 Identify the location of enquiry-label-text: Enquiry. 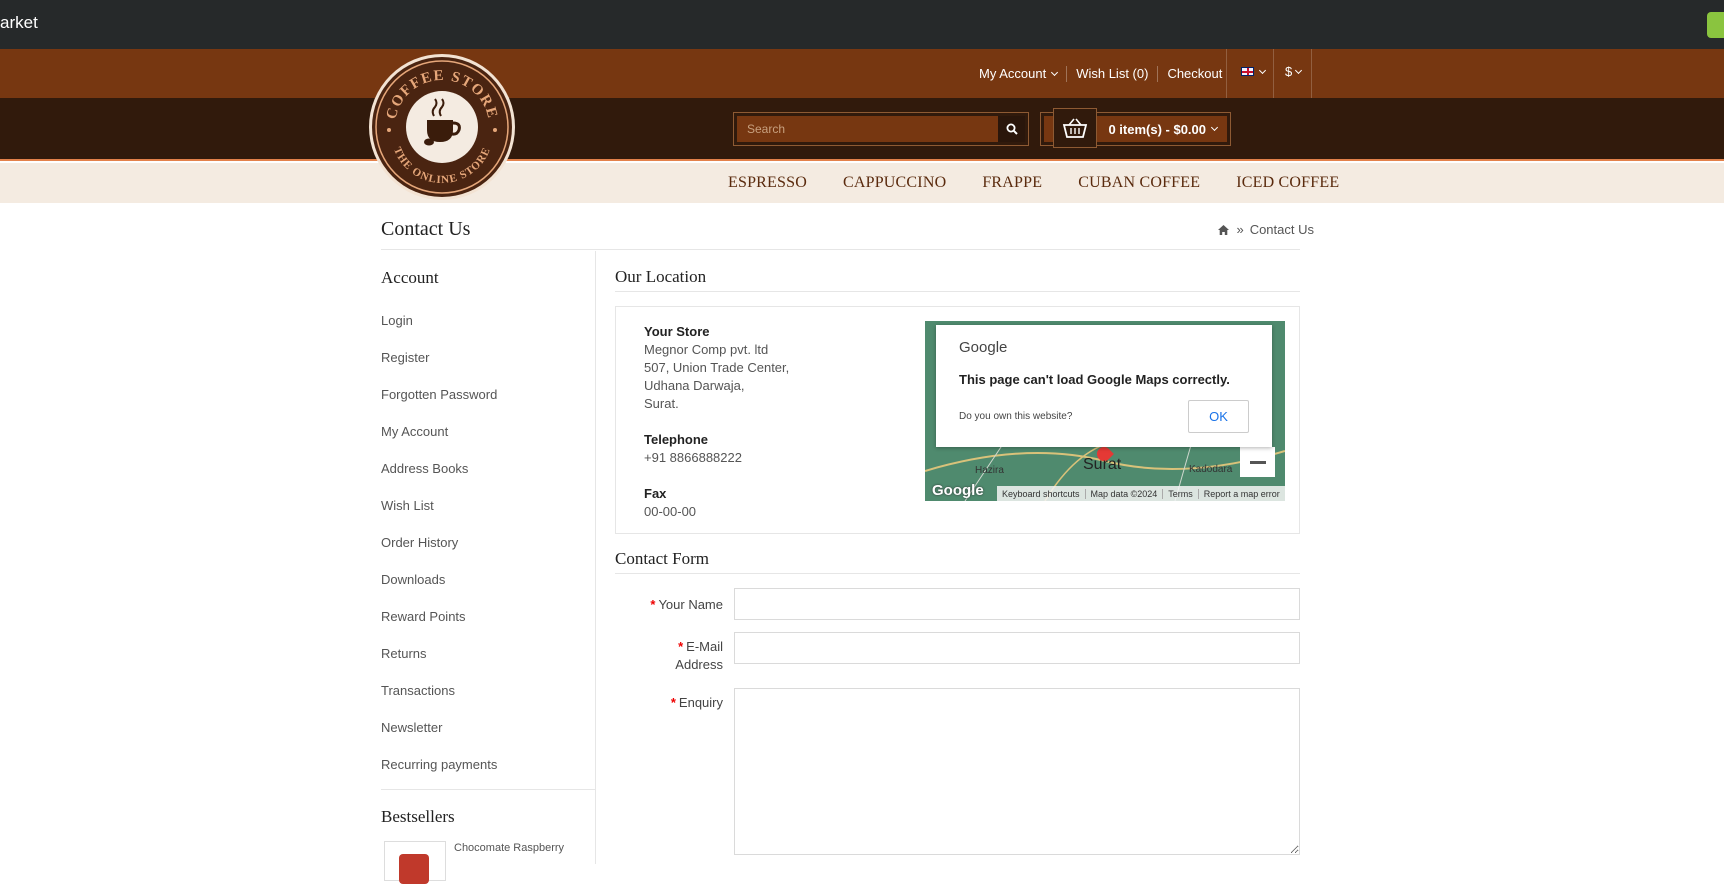
(700, 702).